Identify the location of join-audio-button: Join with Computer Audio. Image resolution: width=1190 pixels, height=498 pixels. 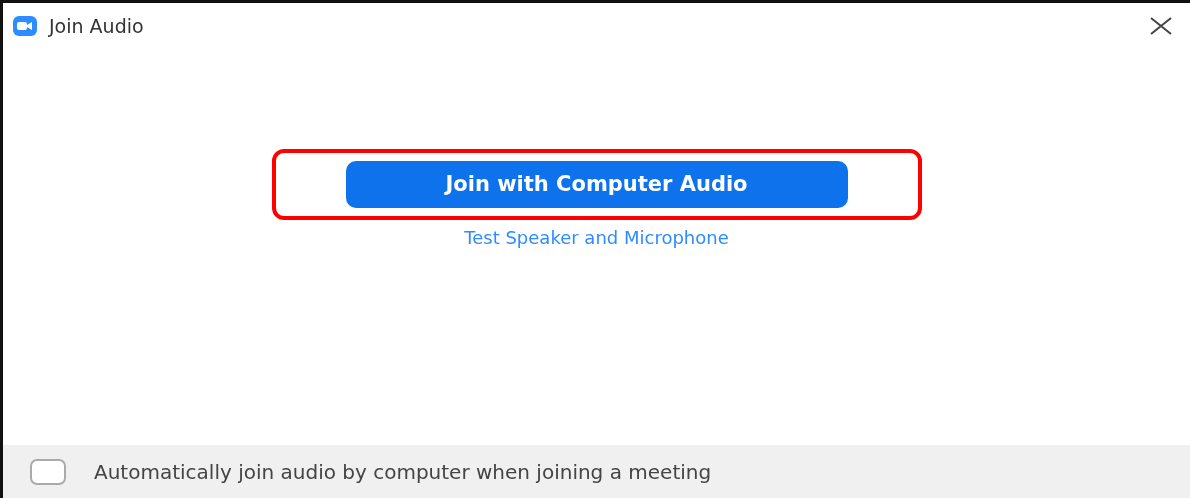
(596, 184).